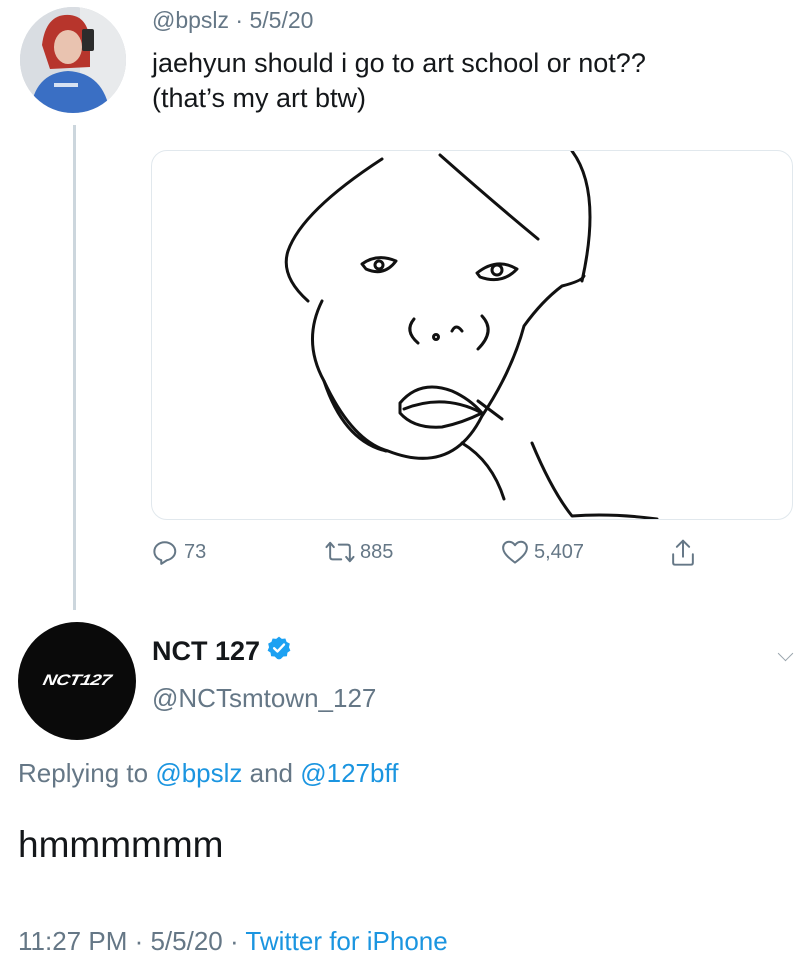 The image size is (795, 965). What do you see at coordinates (195, 551) in the screenshot?
I see `reply-count: 73` at bounding box center [195, 551].